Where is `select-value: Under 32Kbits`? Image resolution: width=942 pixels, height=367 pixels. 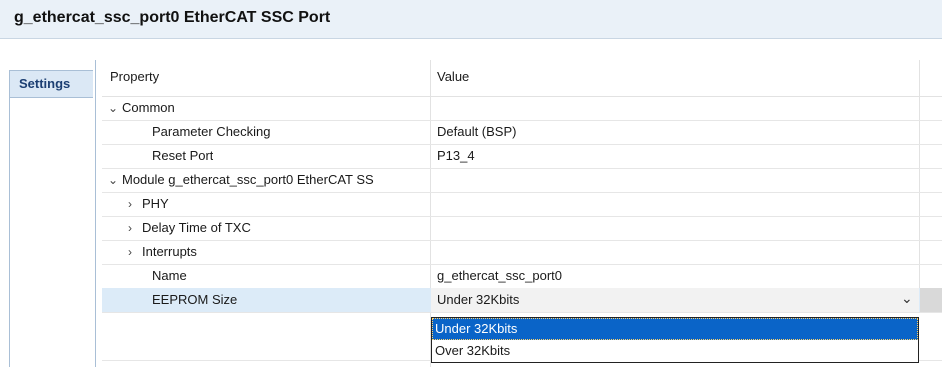 select-value: Under 32Kbits is located at coordinates (478, 299).